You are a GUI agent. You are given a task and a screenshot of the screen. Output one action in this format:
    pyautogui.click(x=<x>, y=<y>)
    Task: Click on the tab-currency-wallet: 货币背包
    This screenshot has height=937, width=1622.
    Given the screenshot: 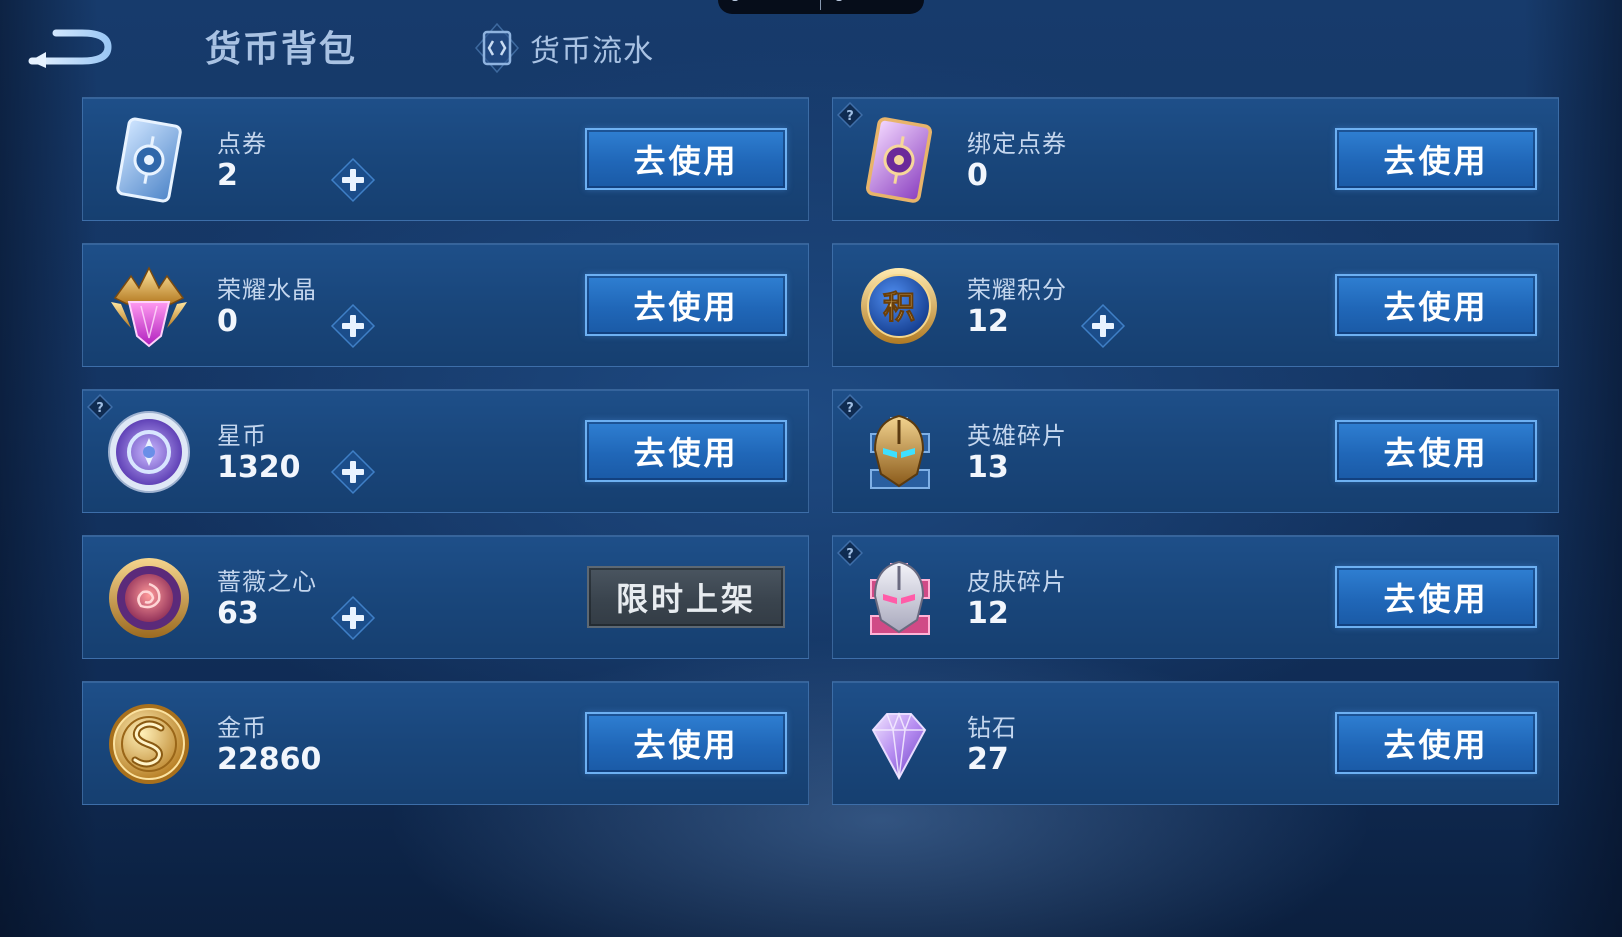 What is the action you would take?
    pyautogui.click(x=281, y=46)
    